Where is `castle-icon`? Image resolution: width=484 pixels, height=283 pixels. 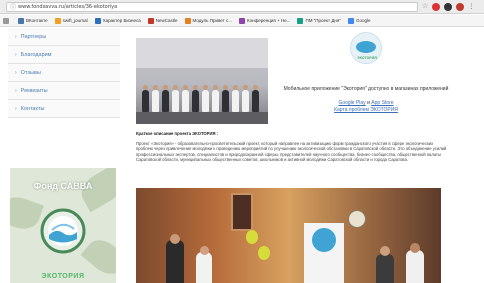 castle-icon is located at coordinates (150, 20).